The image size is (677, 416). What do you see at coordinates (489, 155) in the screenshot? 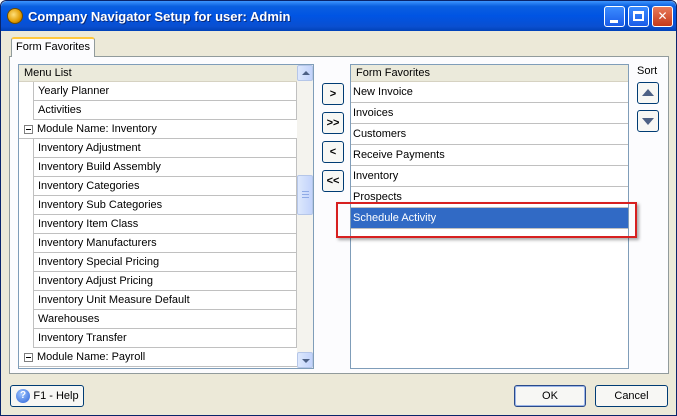
I see `list-item: Receive Payments` at bounding box center [489, 155].